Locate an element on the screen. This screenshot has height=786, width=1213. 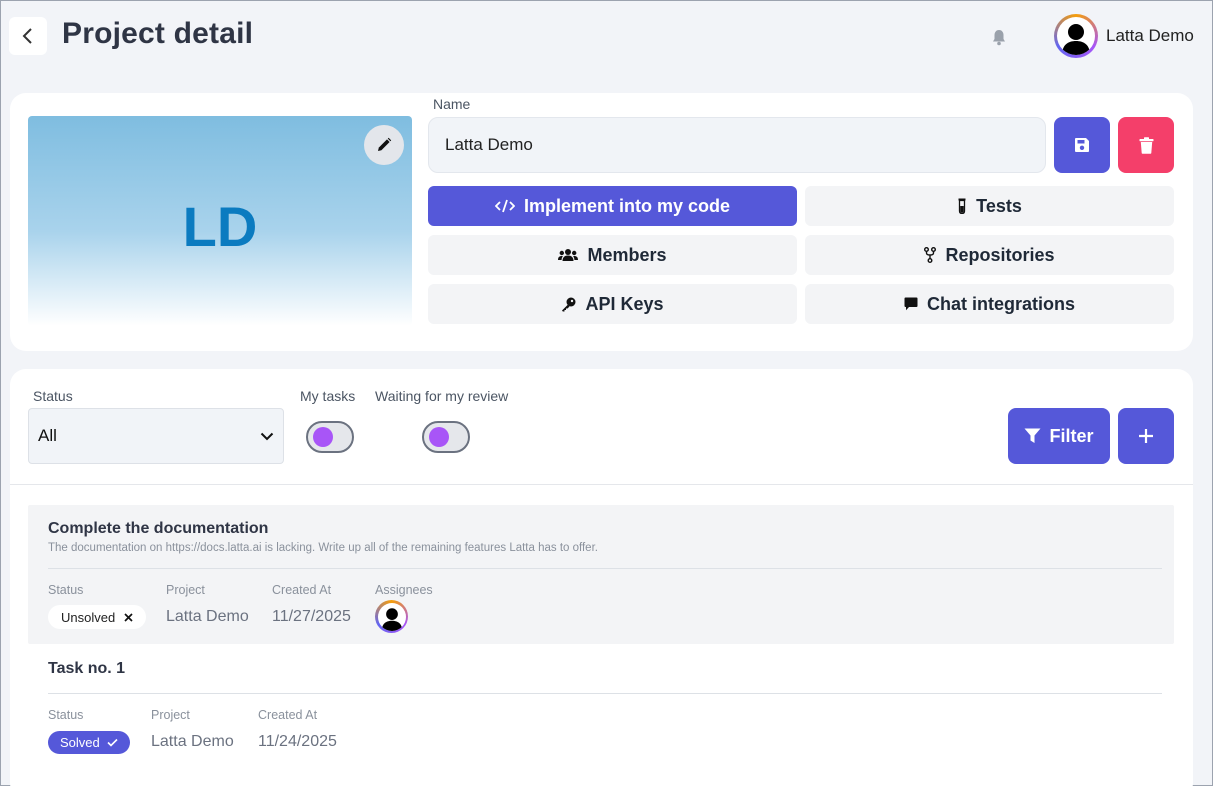
task-created: 11/24/2025 is located at coordinates (297, 741).